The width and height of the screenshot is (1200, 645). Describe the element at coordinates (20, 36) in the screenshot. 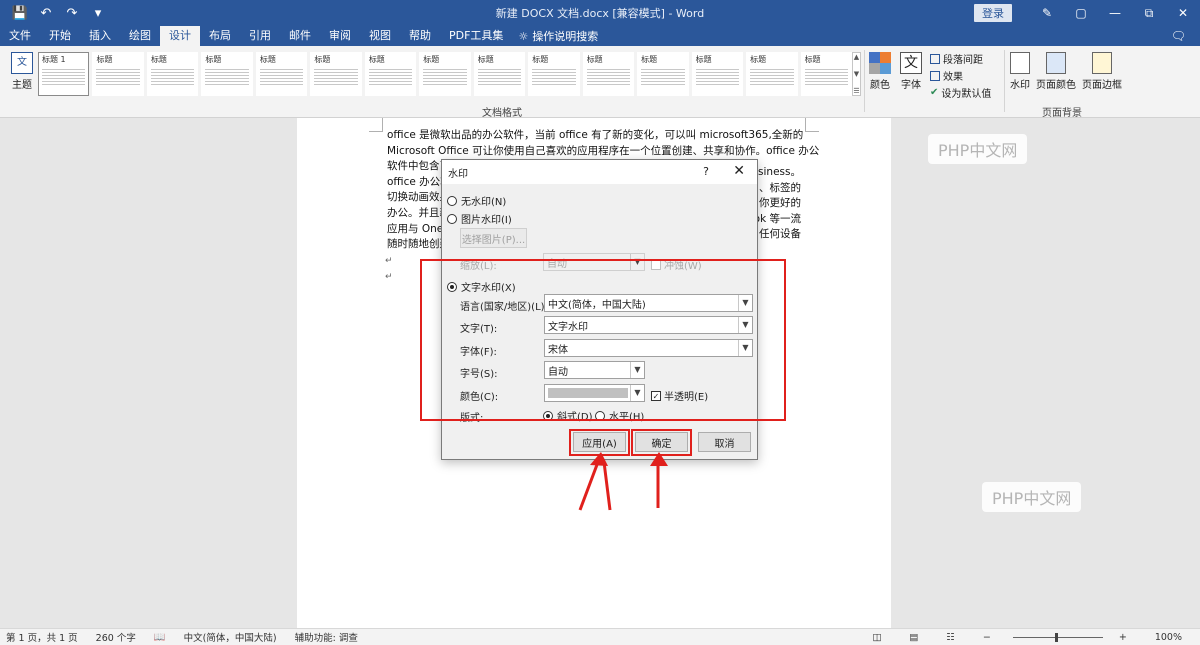

I see `tab-file: 文件` at that location.